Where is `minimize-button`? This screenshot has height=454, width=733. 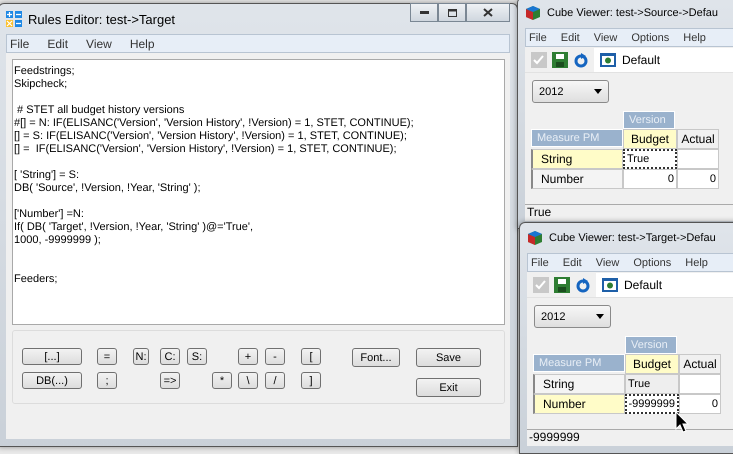
minimize-button is located at coordinates (424, 12).